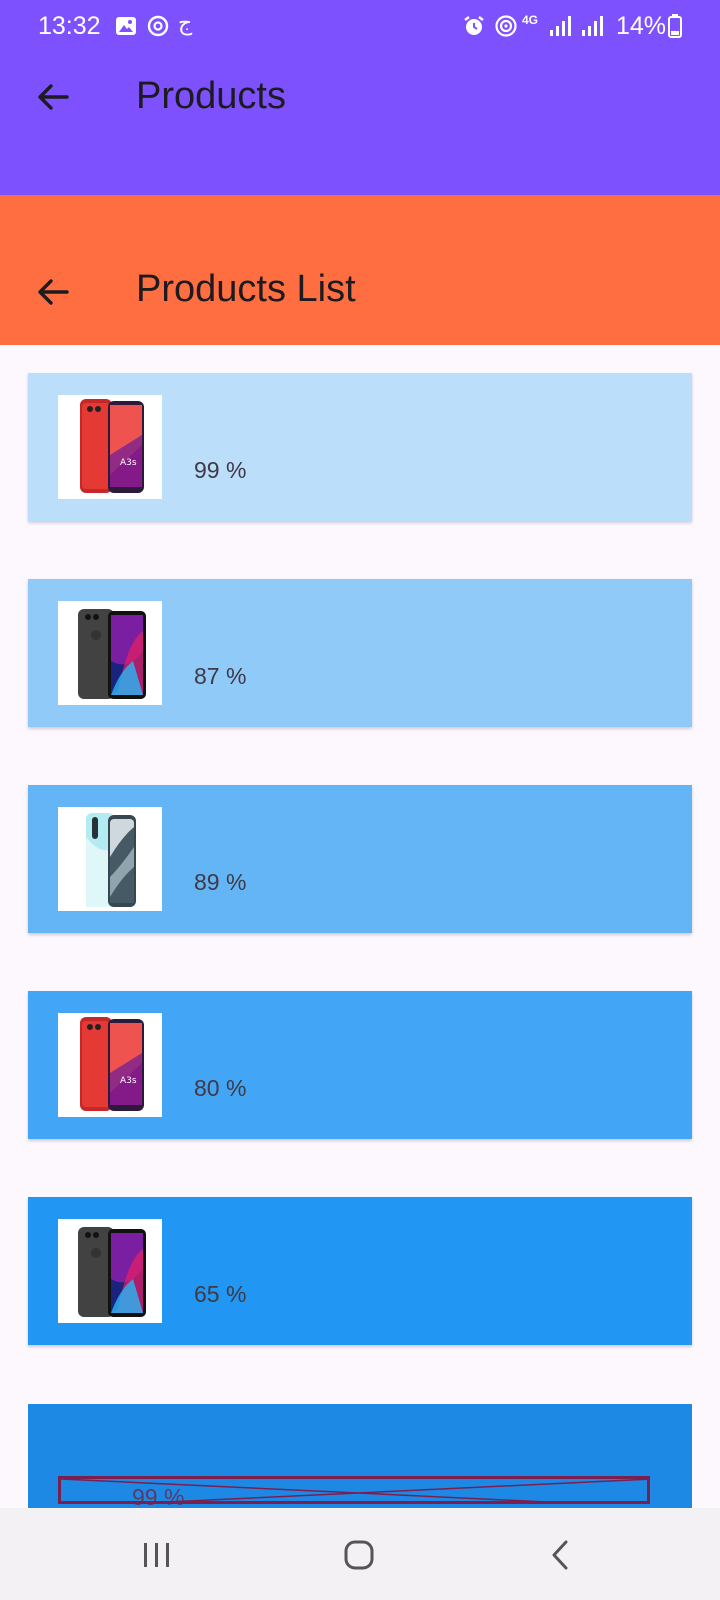 This screenshot has width=720, height=1600. I want to click on network-type: 4G, so click(530, 20).